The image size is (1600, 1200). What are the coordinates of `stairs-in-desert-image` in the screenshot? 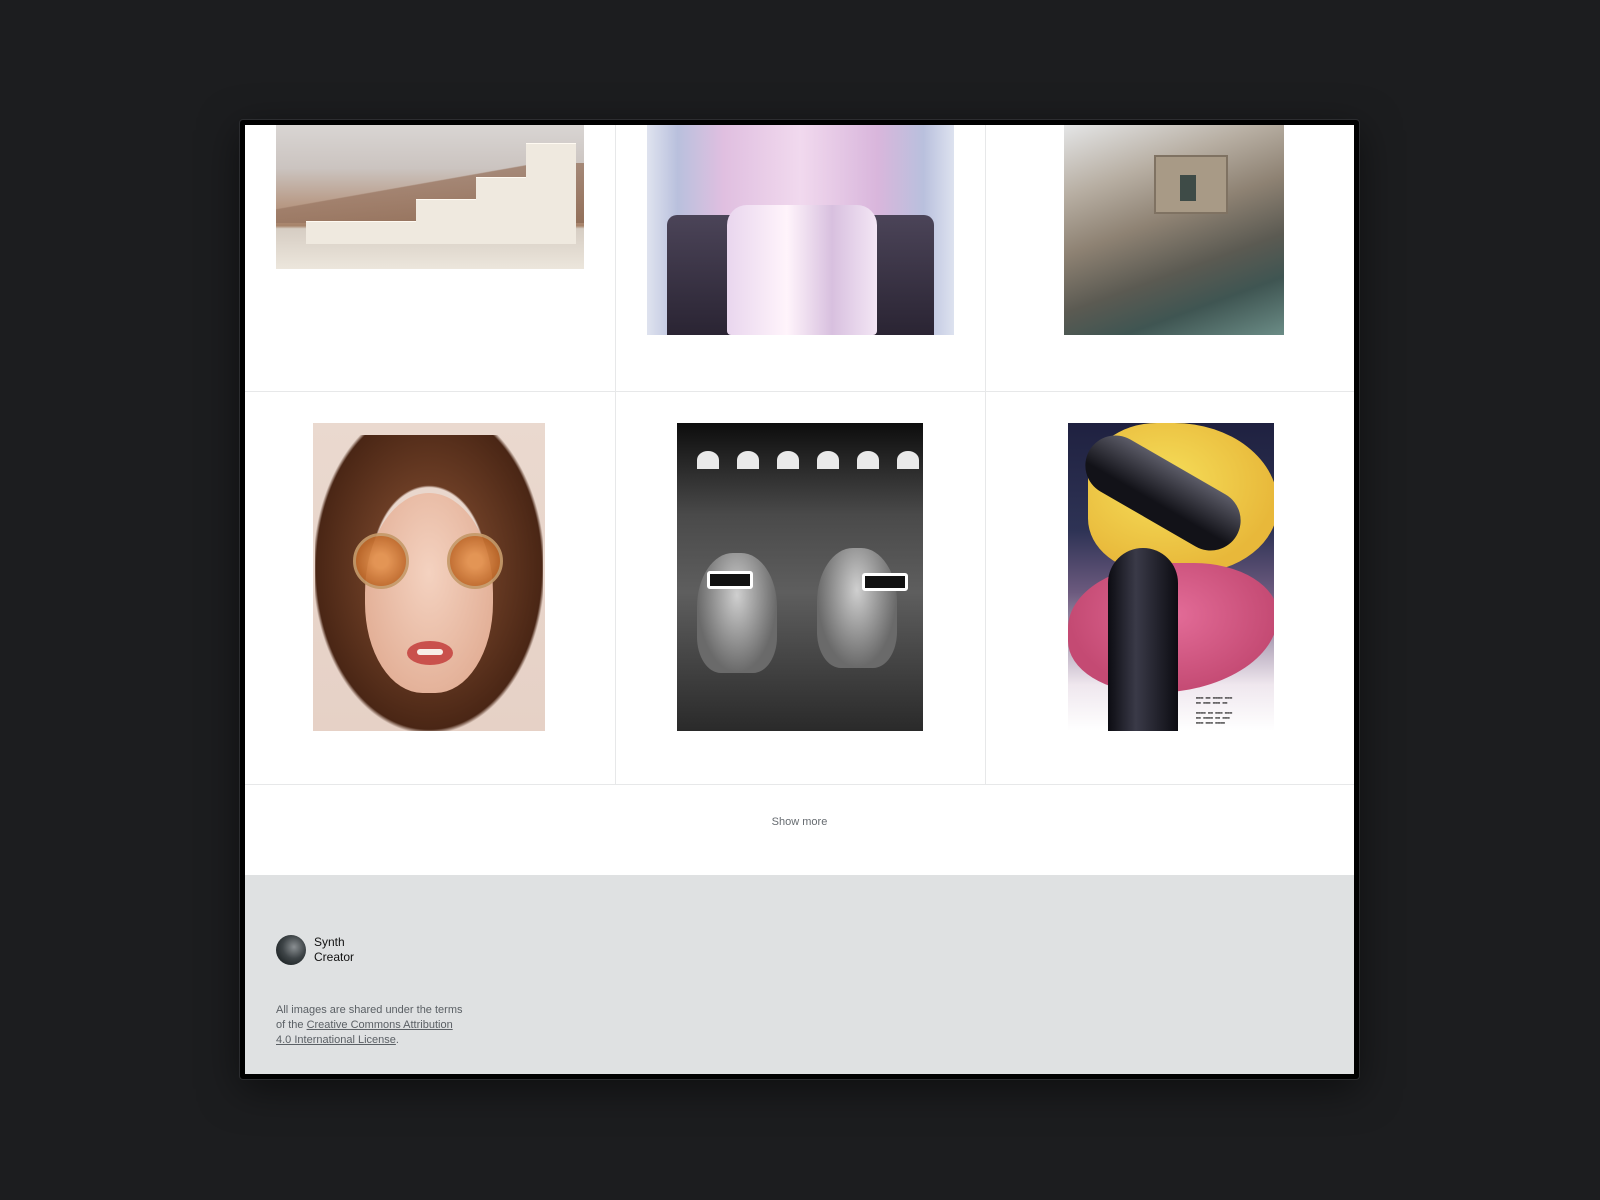 It's located at (430, 197).